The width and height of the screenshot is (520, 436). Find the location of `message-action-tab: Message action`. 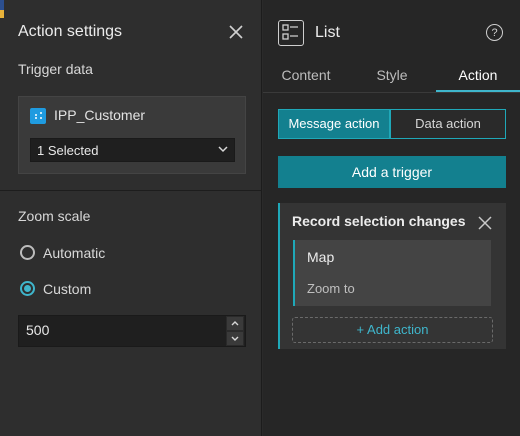

message-action-tab: Message action is located at coordinates (334, 124).